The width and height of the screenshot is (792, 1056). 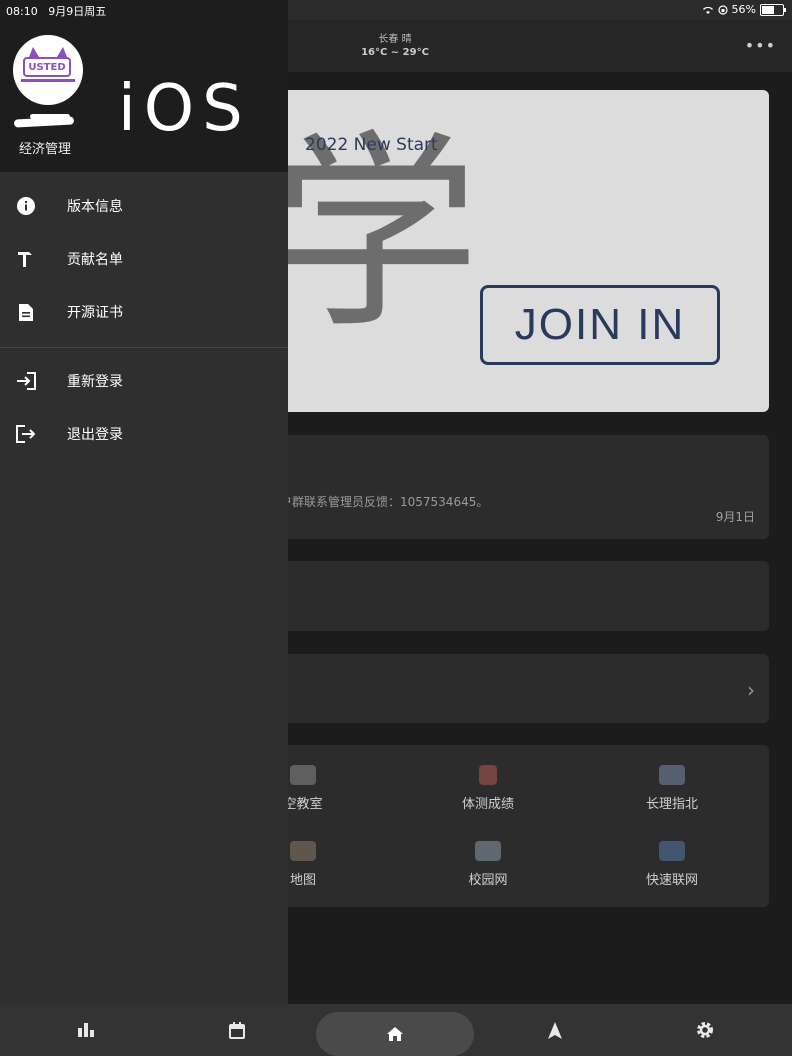 I want to click on status-right: 56%, so click(x=744, y=9).